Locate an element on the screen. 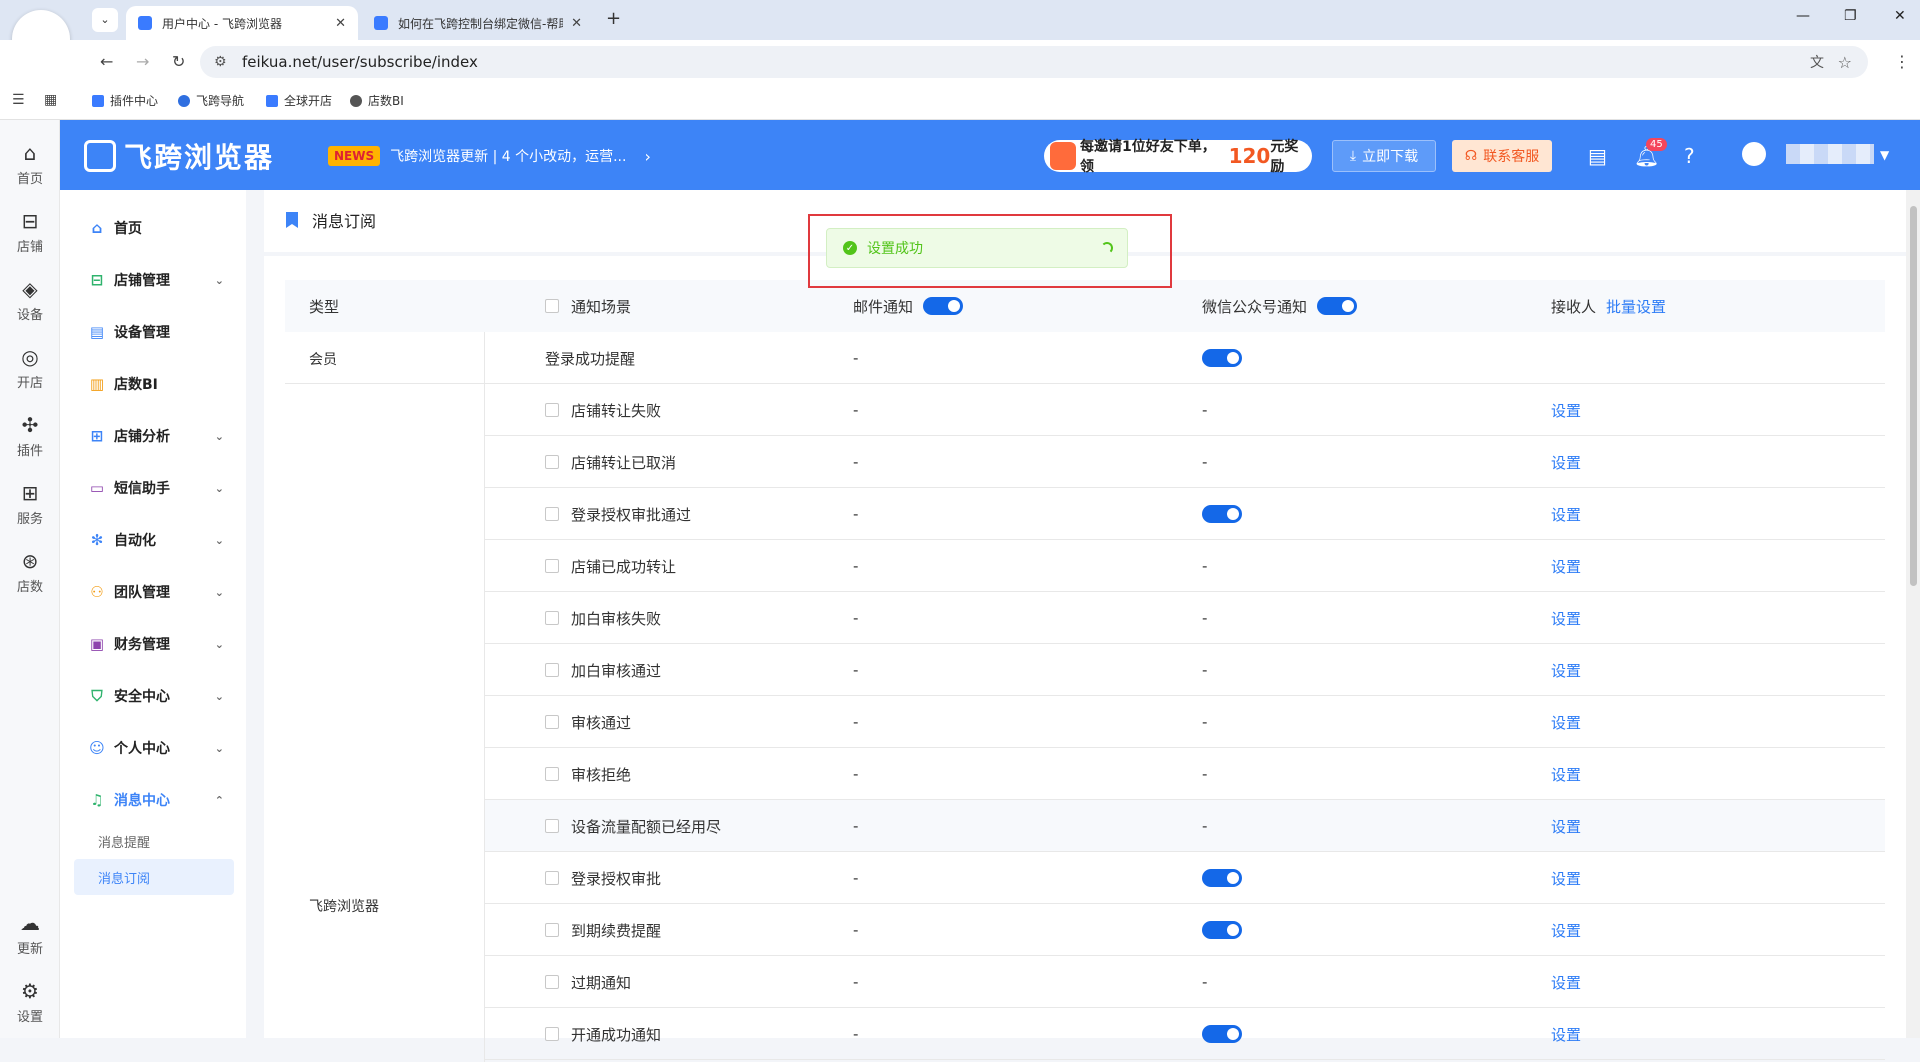 The height and width of the screenshot is (1062, 1920). nav-item-store-analysis: ⊞ 店铺分析 ⌄ is located at coordinates (153, 436).